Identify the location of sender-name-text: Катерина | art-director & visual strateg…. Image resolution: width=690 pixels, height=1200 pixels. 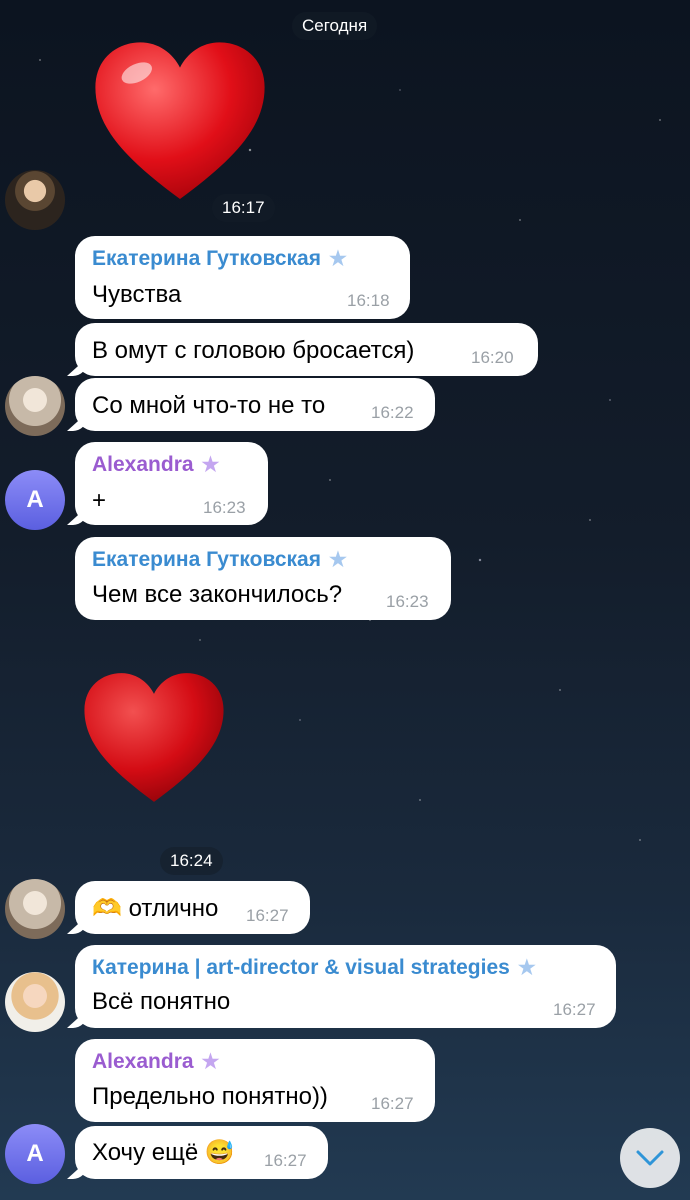
(301, 967).